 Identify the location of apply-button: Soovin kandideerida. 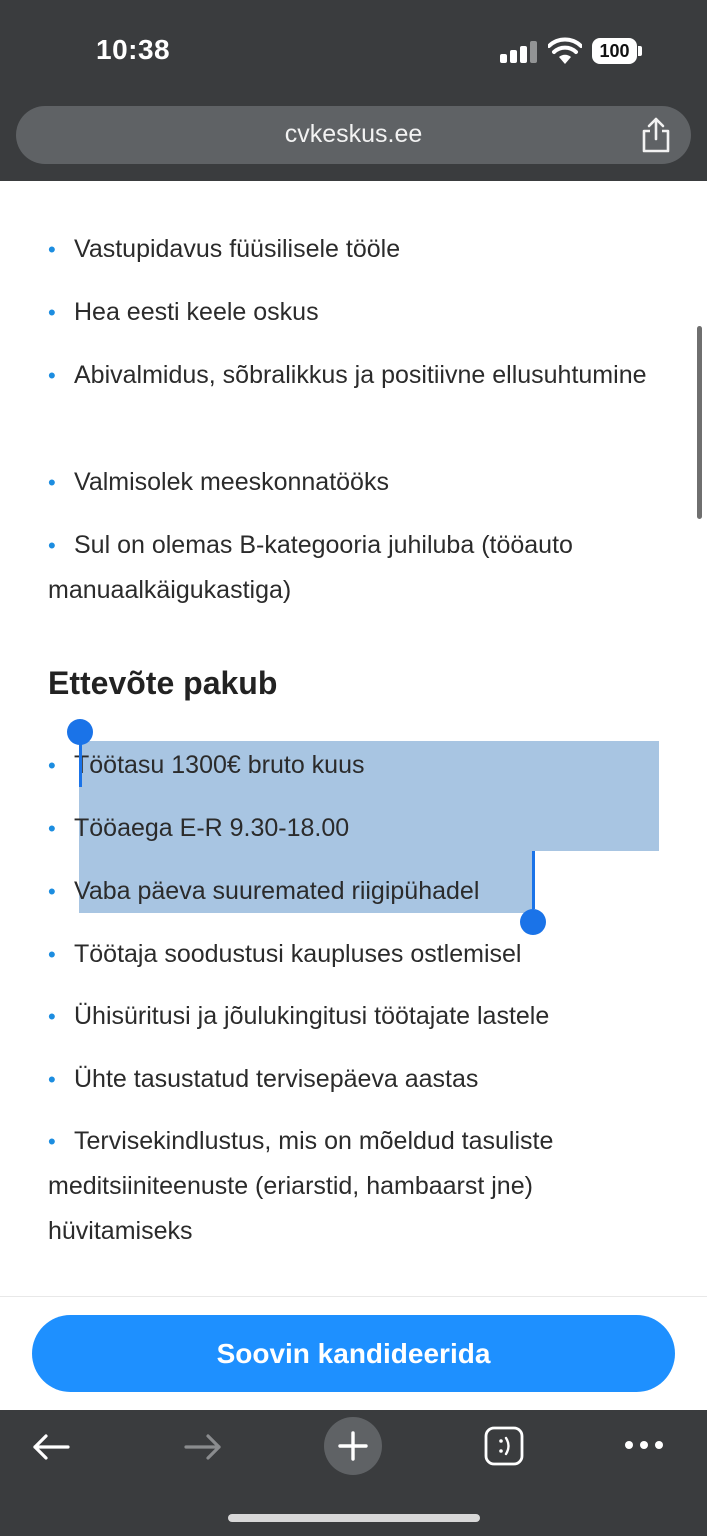
(353, 1353).